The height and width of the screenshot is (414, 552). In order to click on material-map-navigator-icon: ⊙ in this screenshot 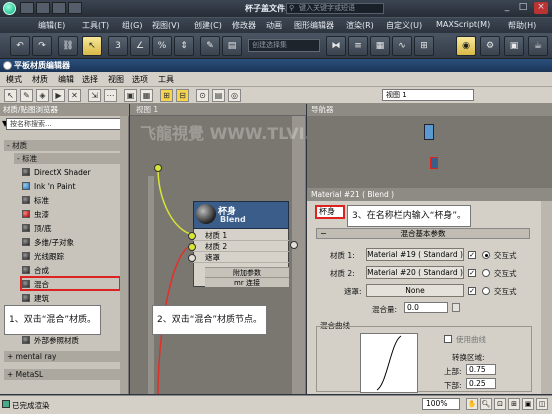, I will do `click(202, 95)`.